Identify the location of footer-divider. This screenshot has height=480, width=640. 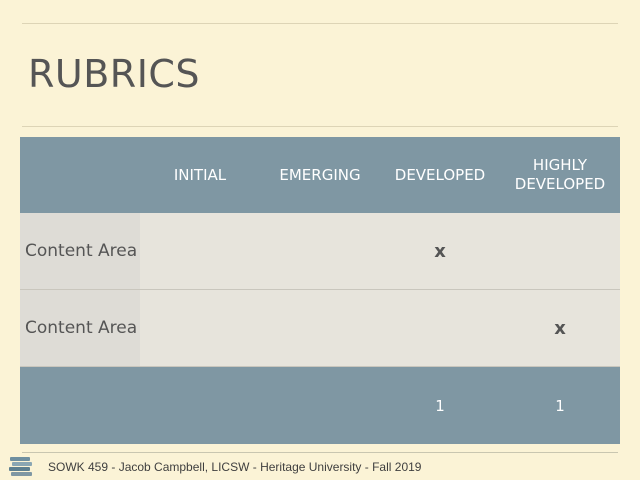
(320, 452).